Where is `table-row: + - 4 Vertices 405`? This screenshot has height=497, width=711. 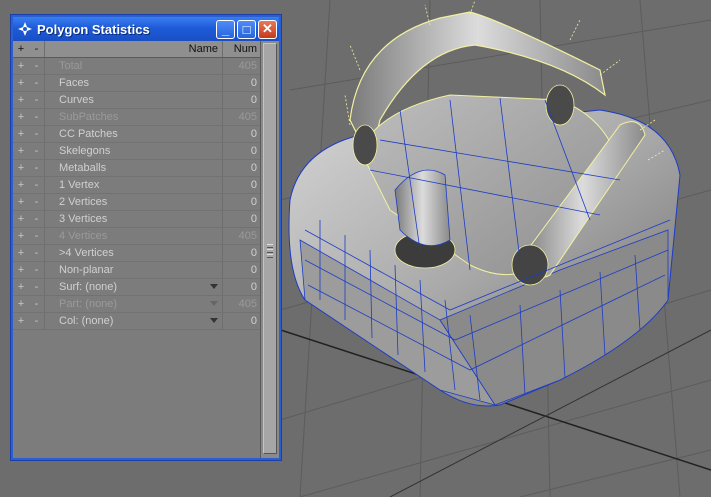 table-row: + - 4 Vertices 405 is located at coordinates (137, 236).